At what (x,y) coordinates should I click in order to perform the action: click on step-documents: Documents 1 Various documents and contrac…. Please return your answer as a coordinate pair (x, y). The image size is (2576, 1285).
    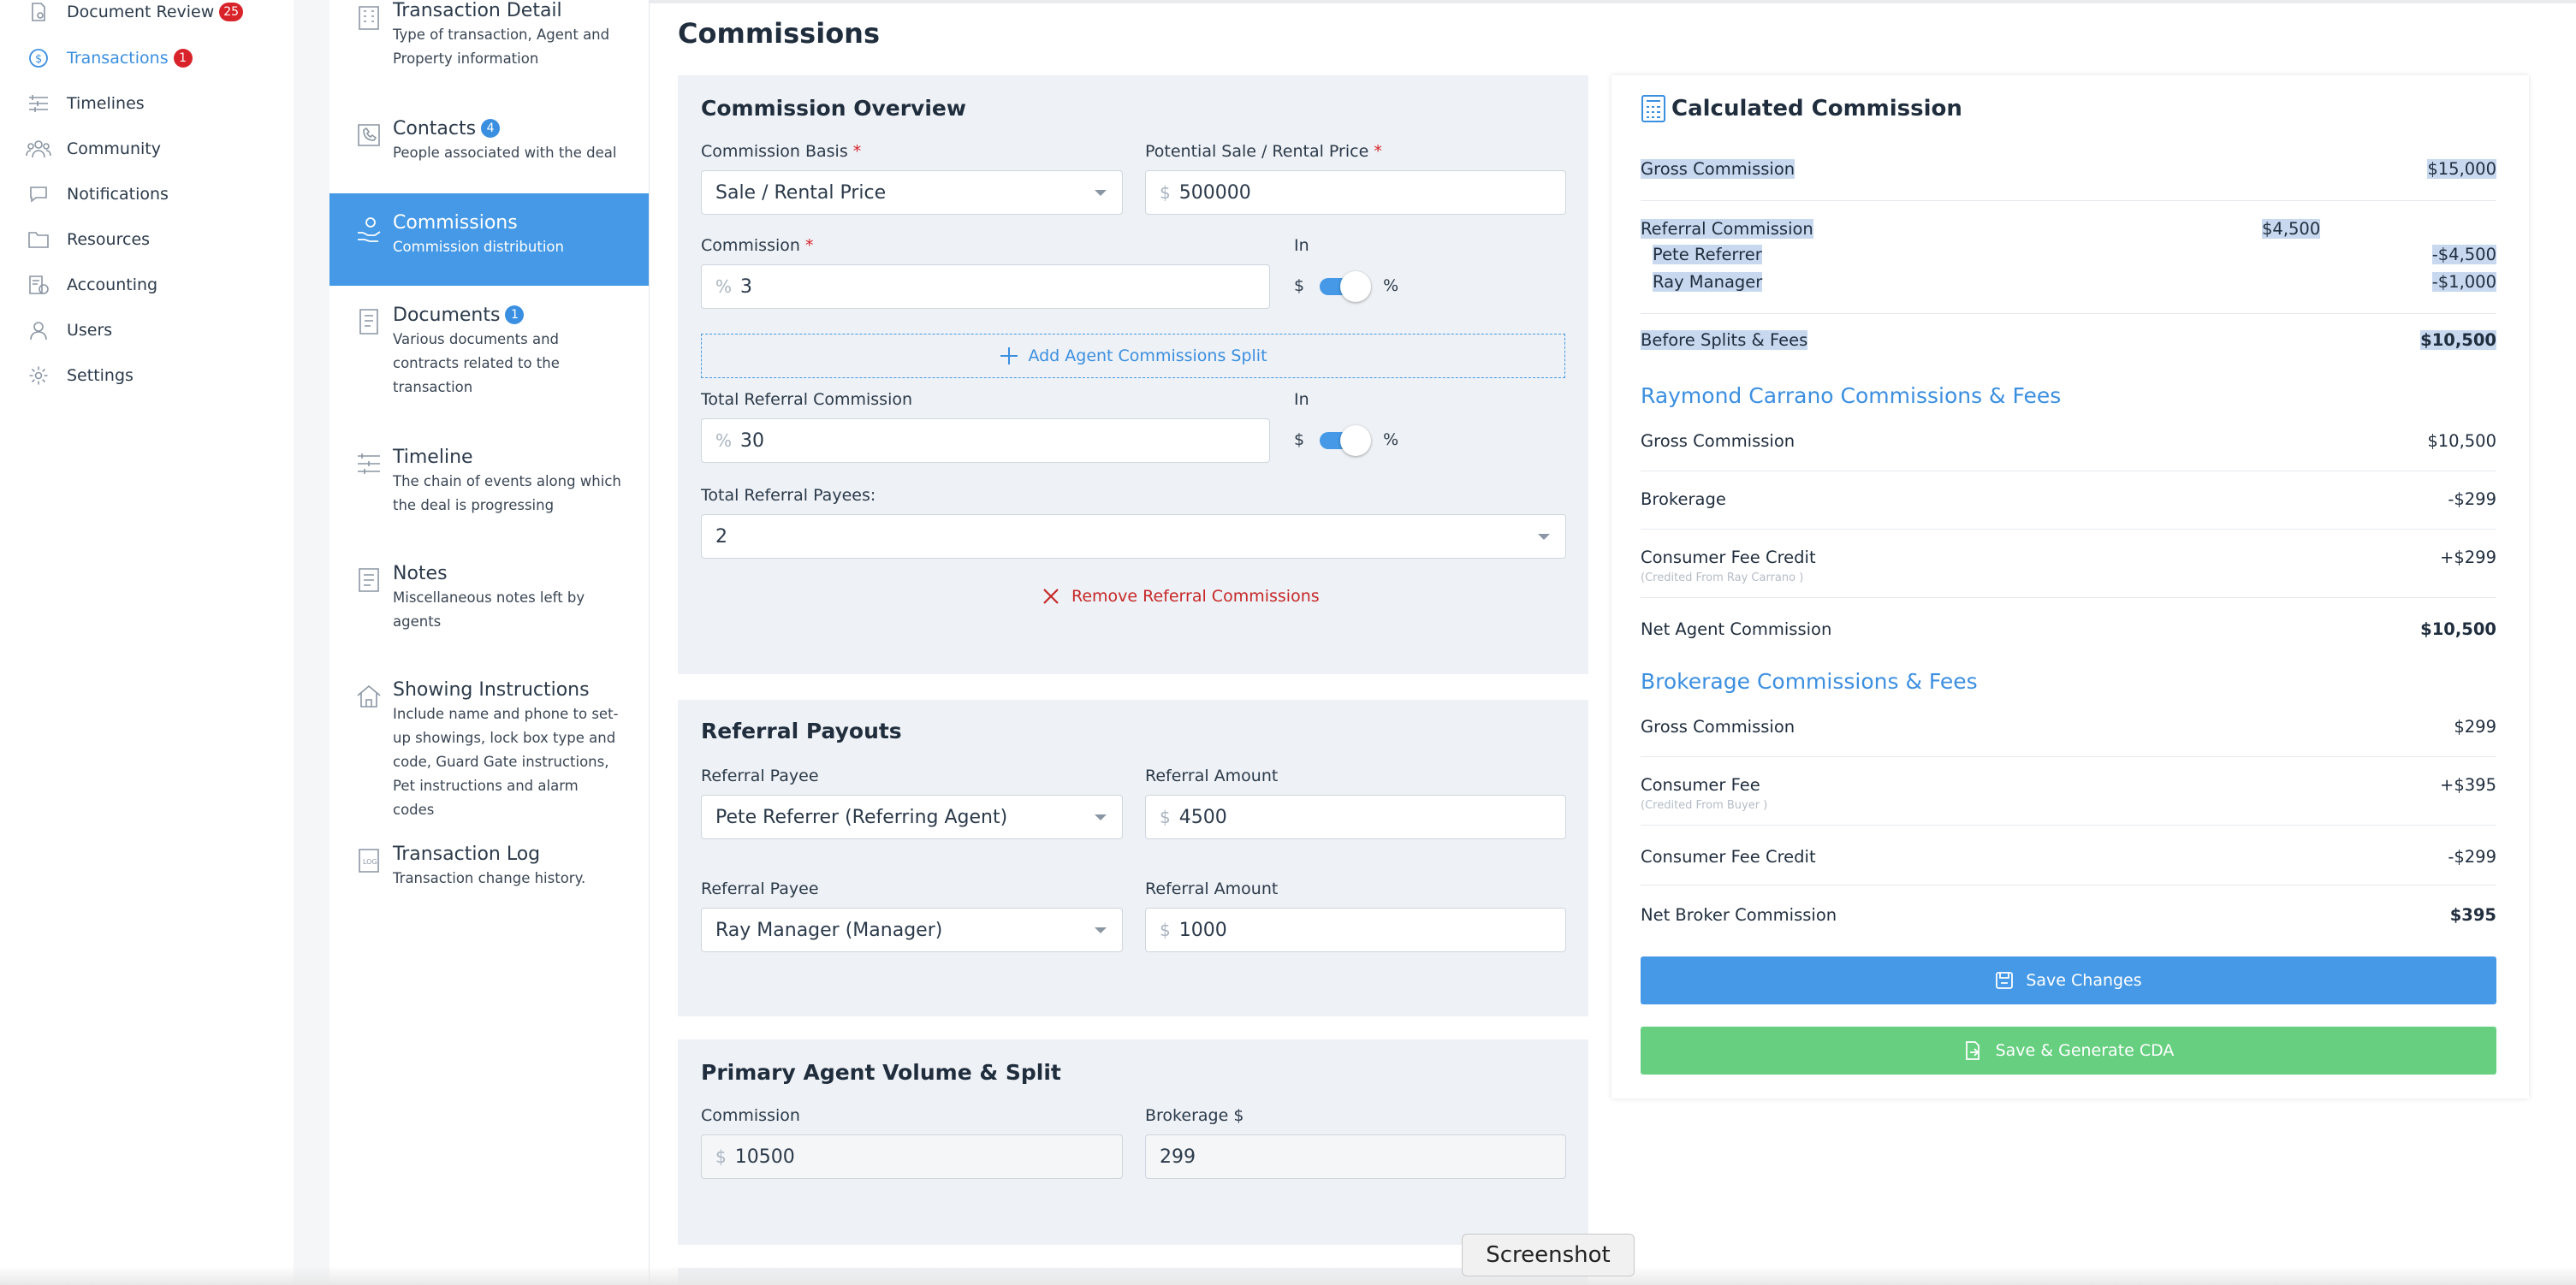
    Looking at the image, I should click on (489, 356).